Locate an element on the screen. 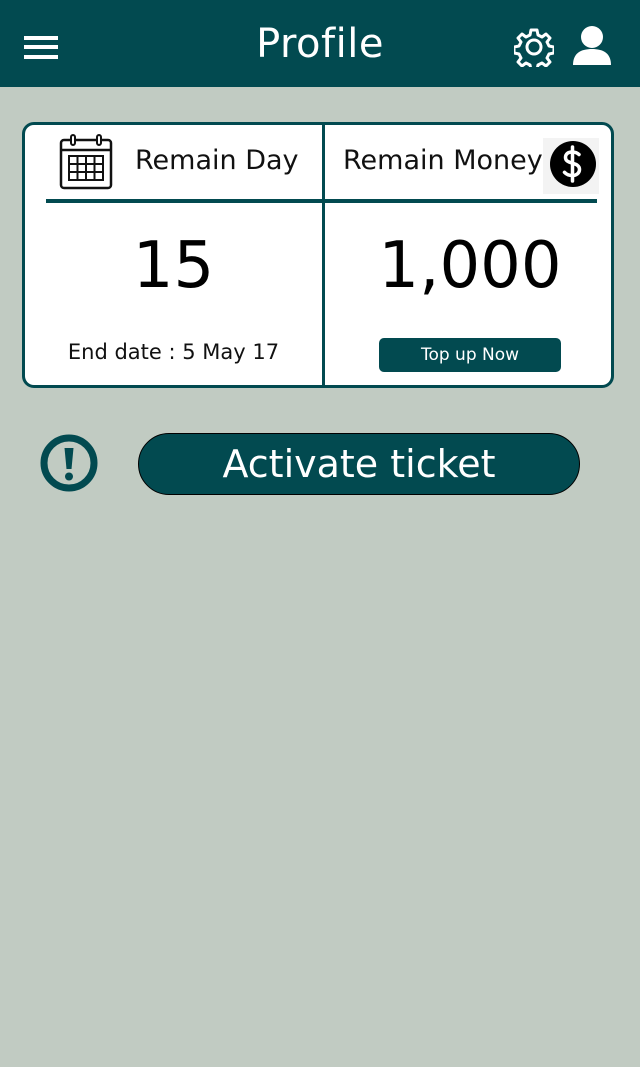 The image size is (640, 1067). exclamation-icon is located at coordinates (69, 463).